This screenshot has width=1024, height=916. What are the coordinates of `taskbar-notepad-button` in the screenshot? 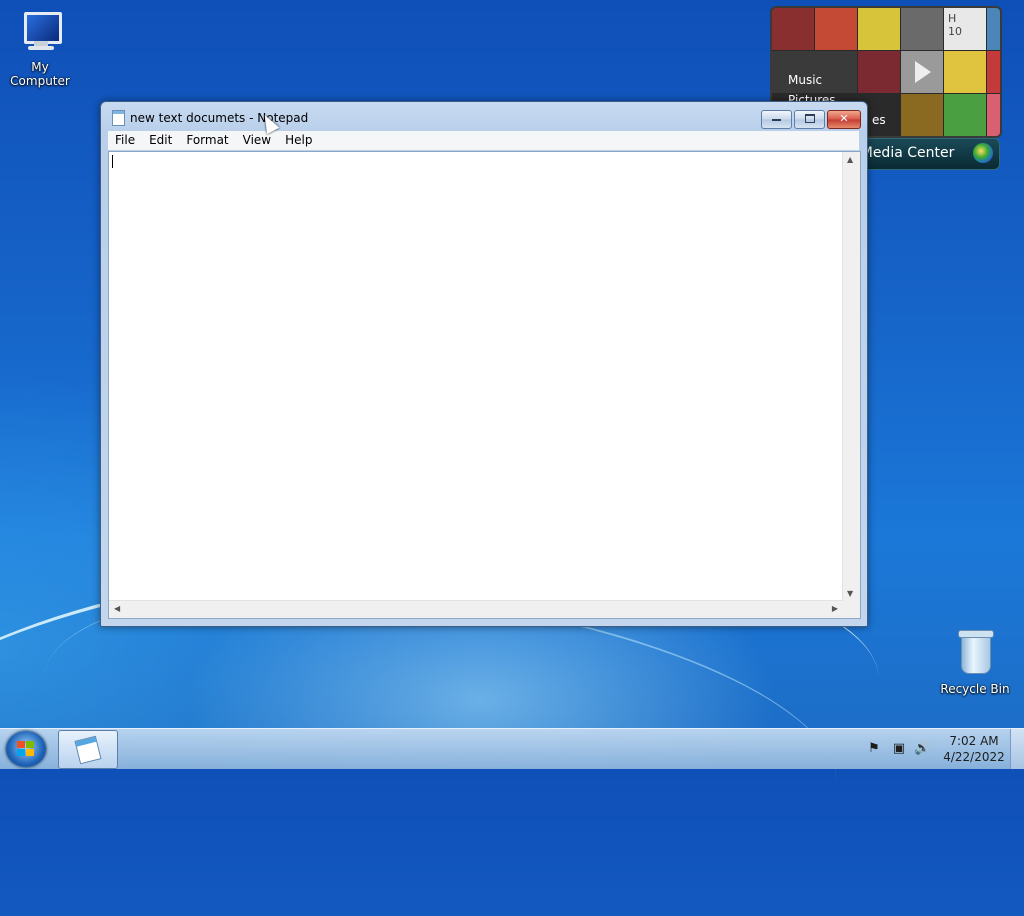 It's located at (88, 749).